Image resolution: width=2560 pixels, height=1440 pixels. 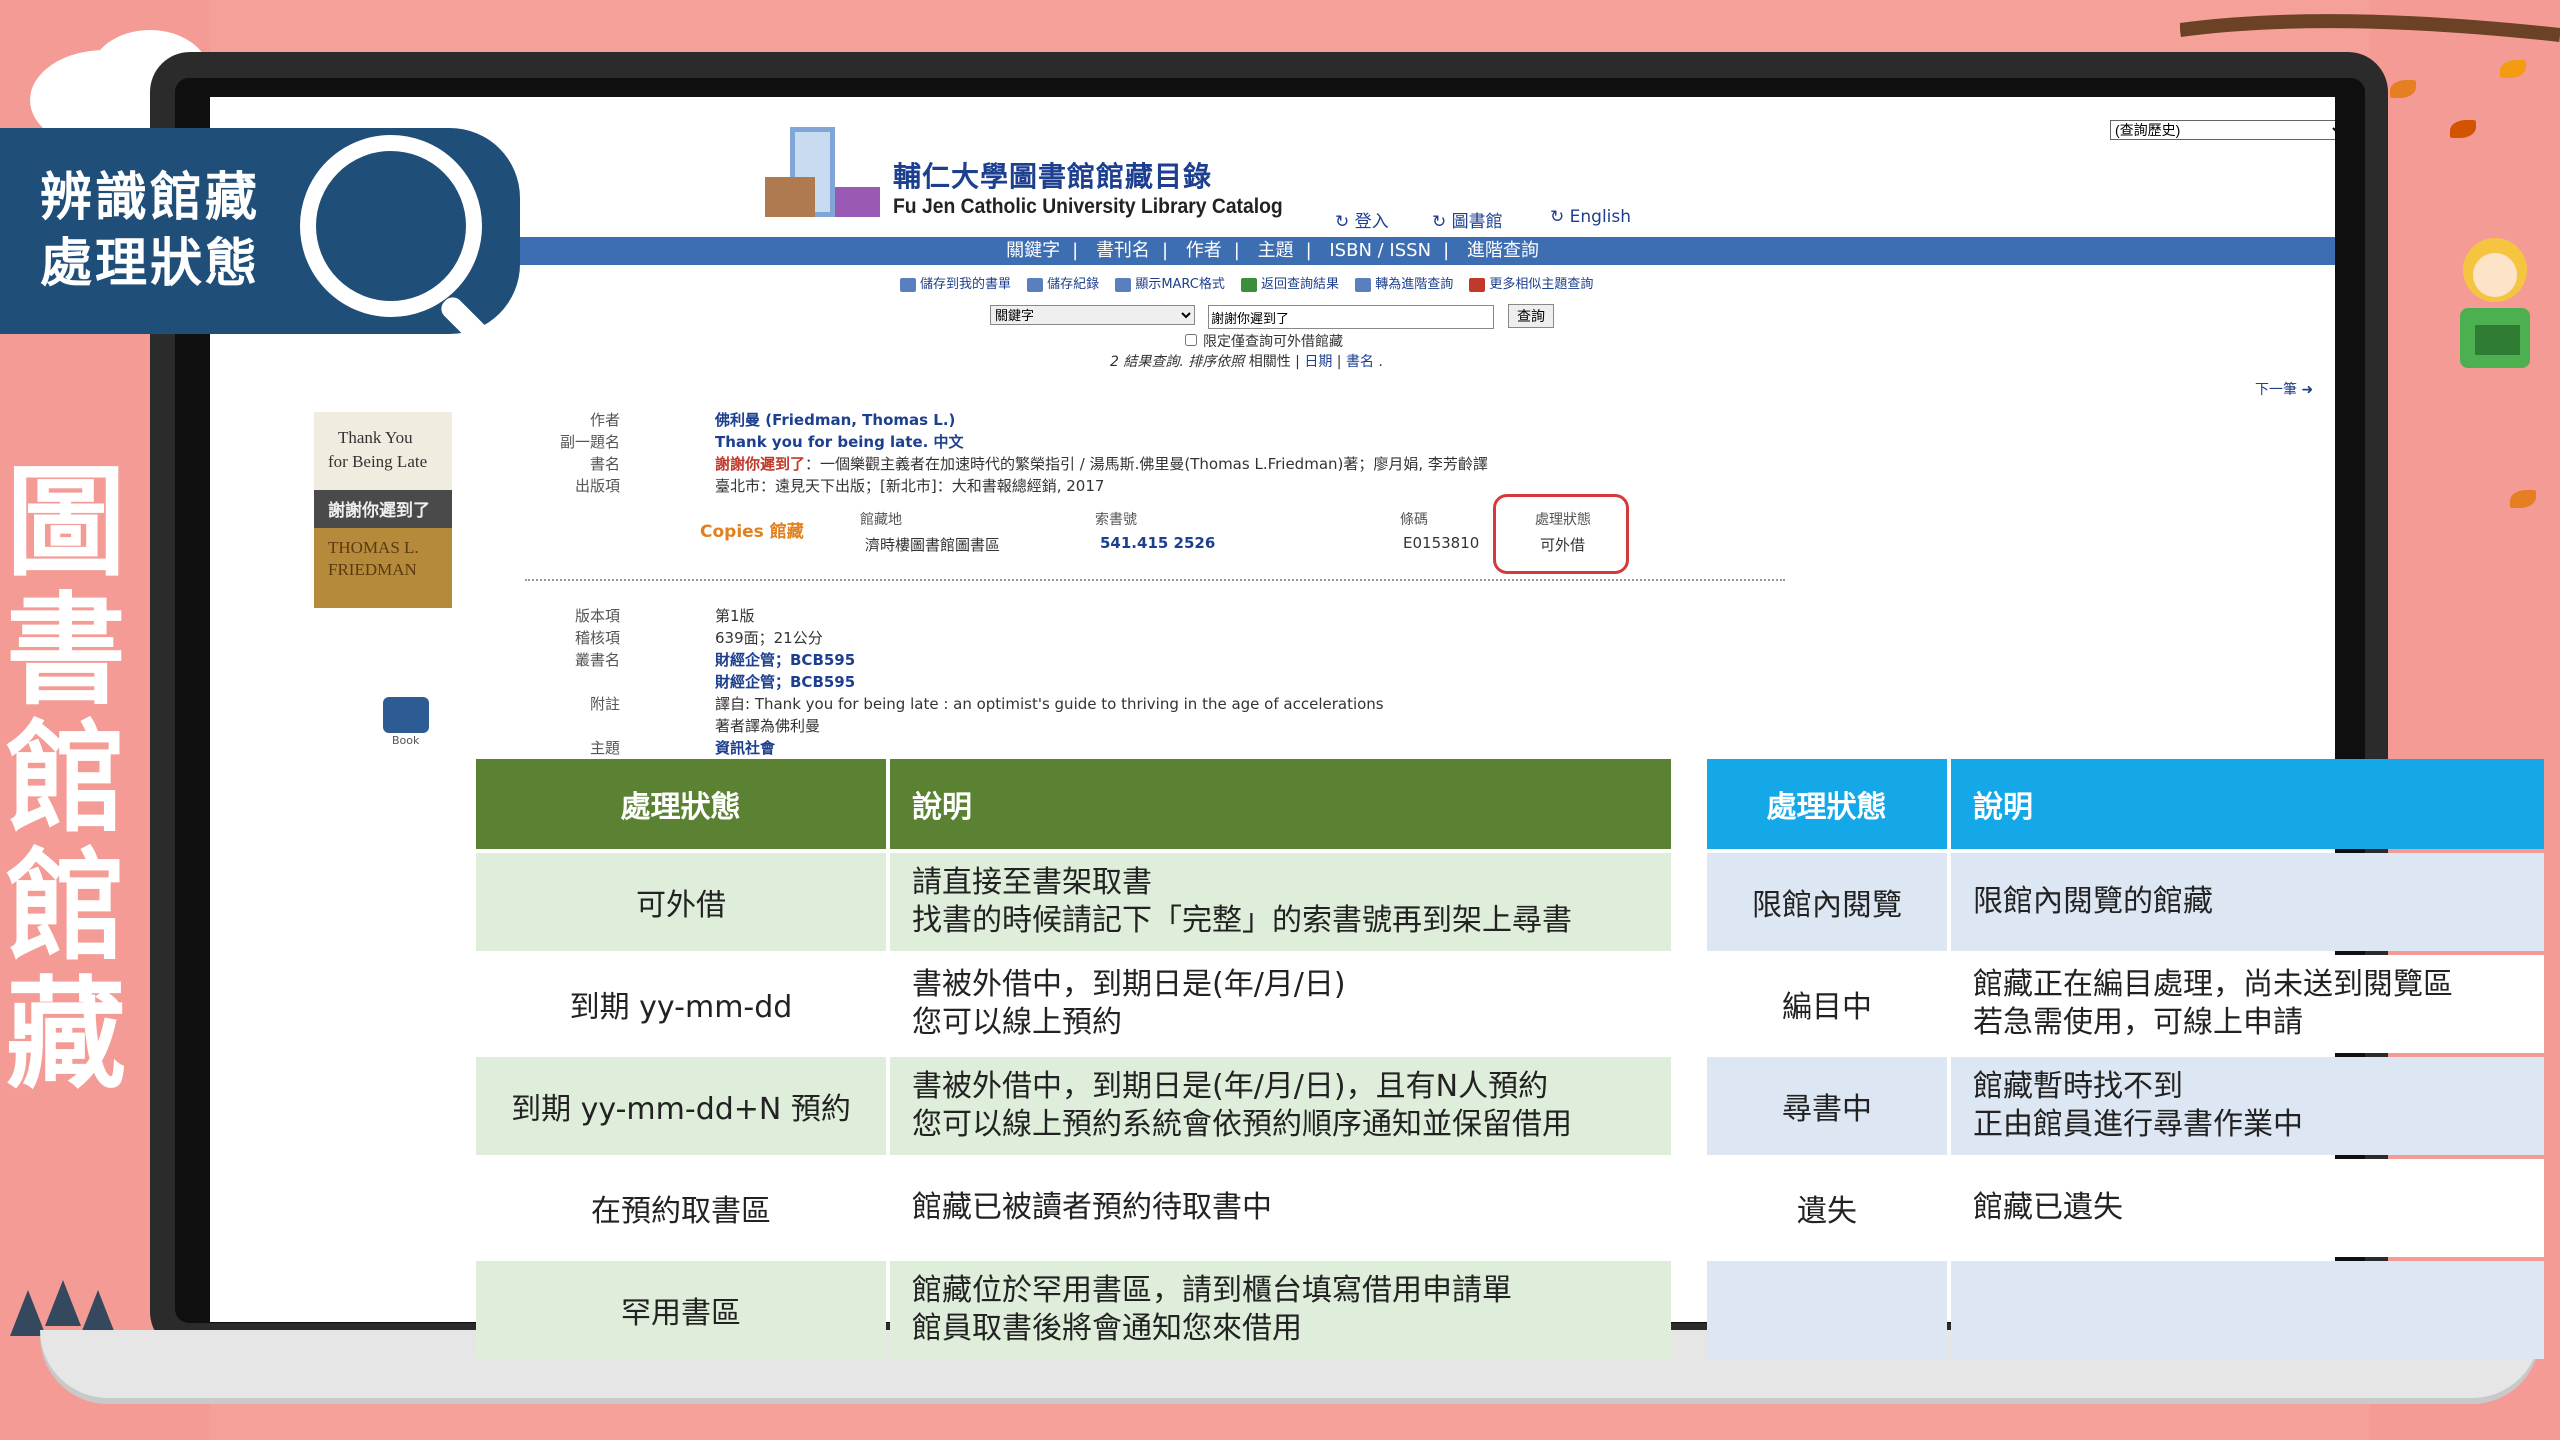 I want to click on barcode-value: E0153810, so click(x=1441, y=543).